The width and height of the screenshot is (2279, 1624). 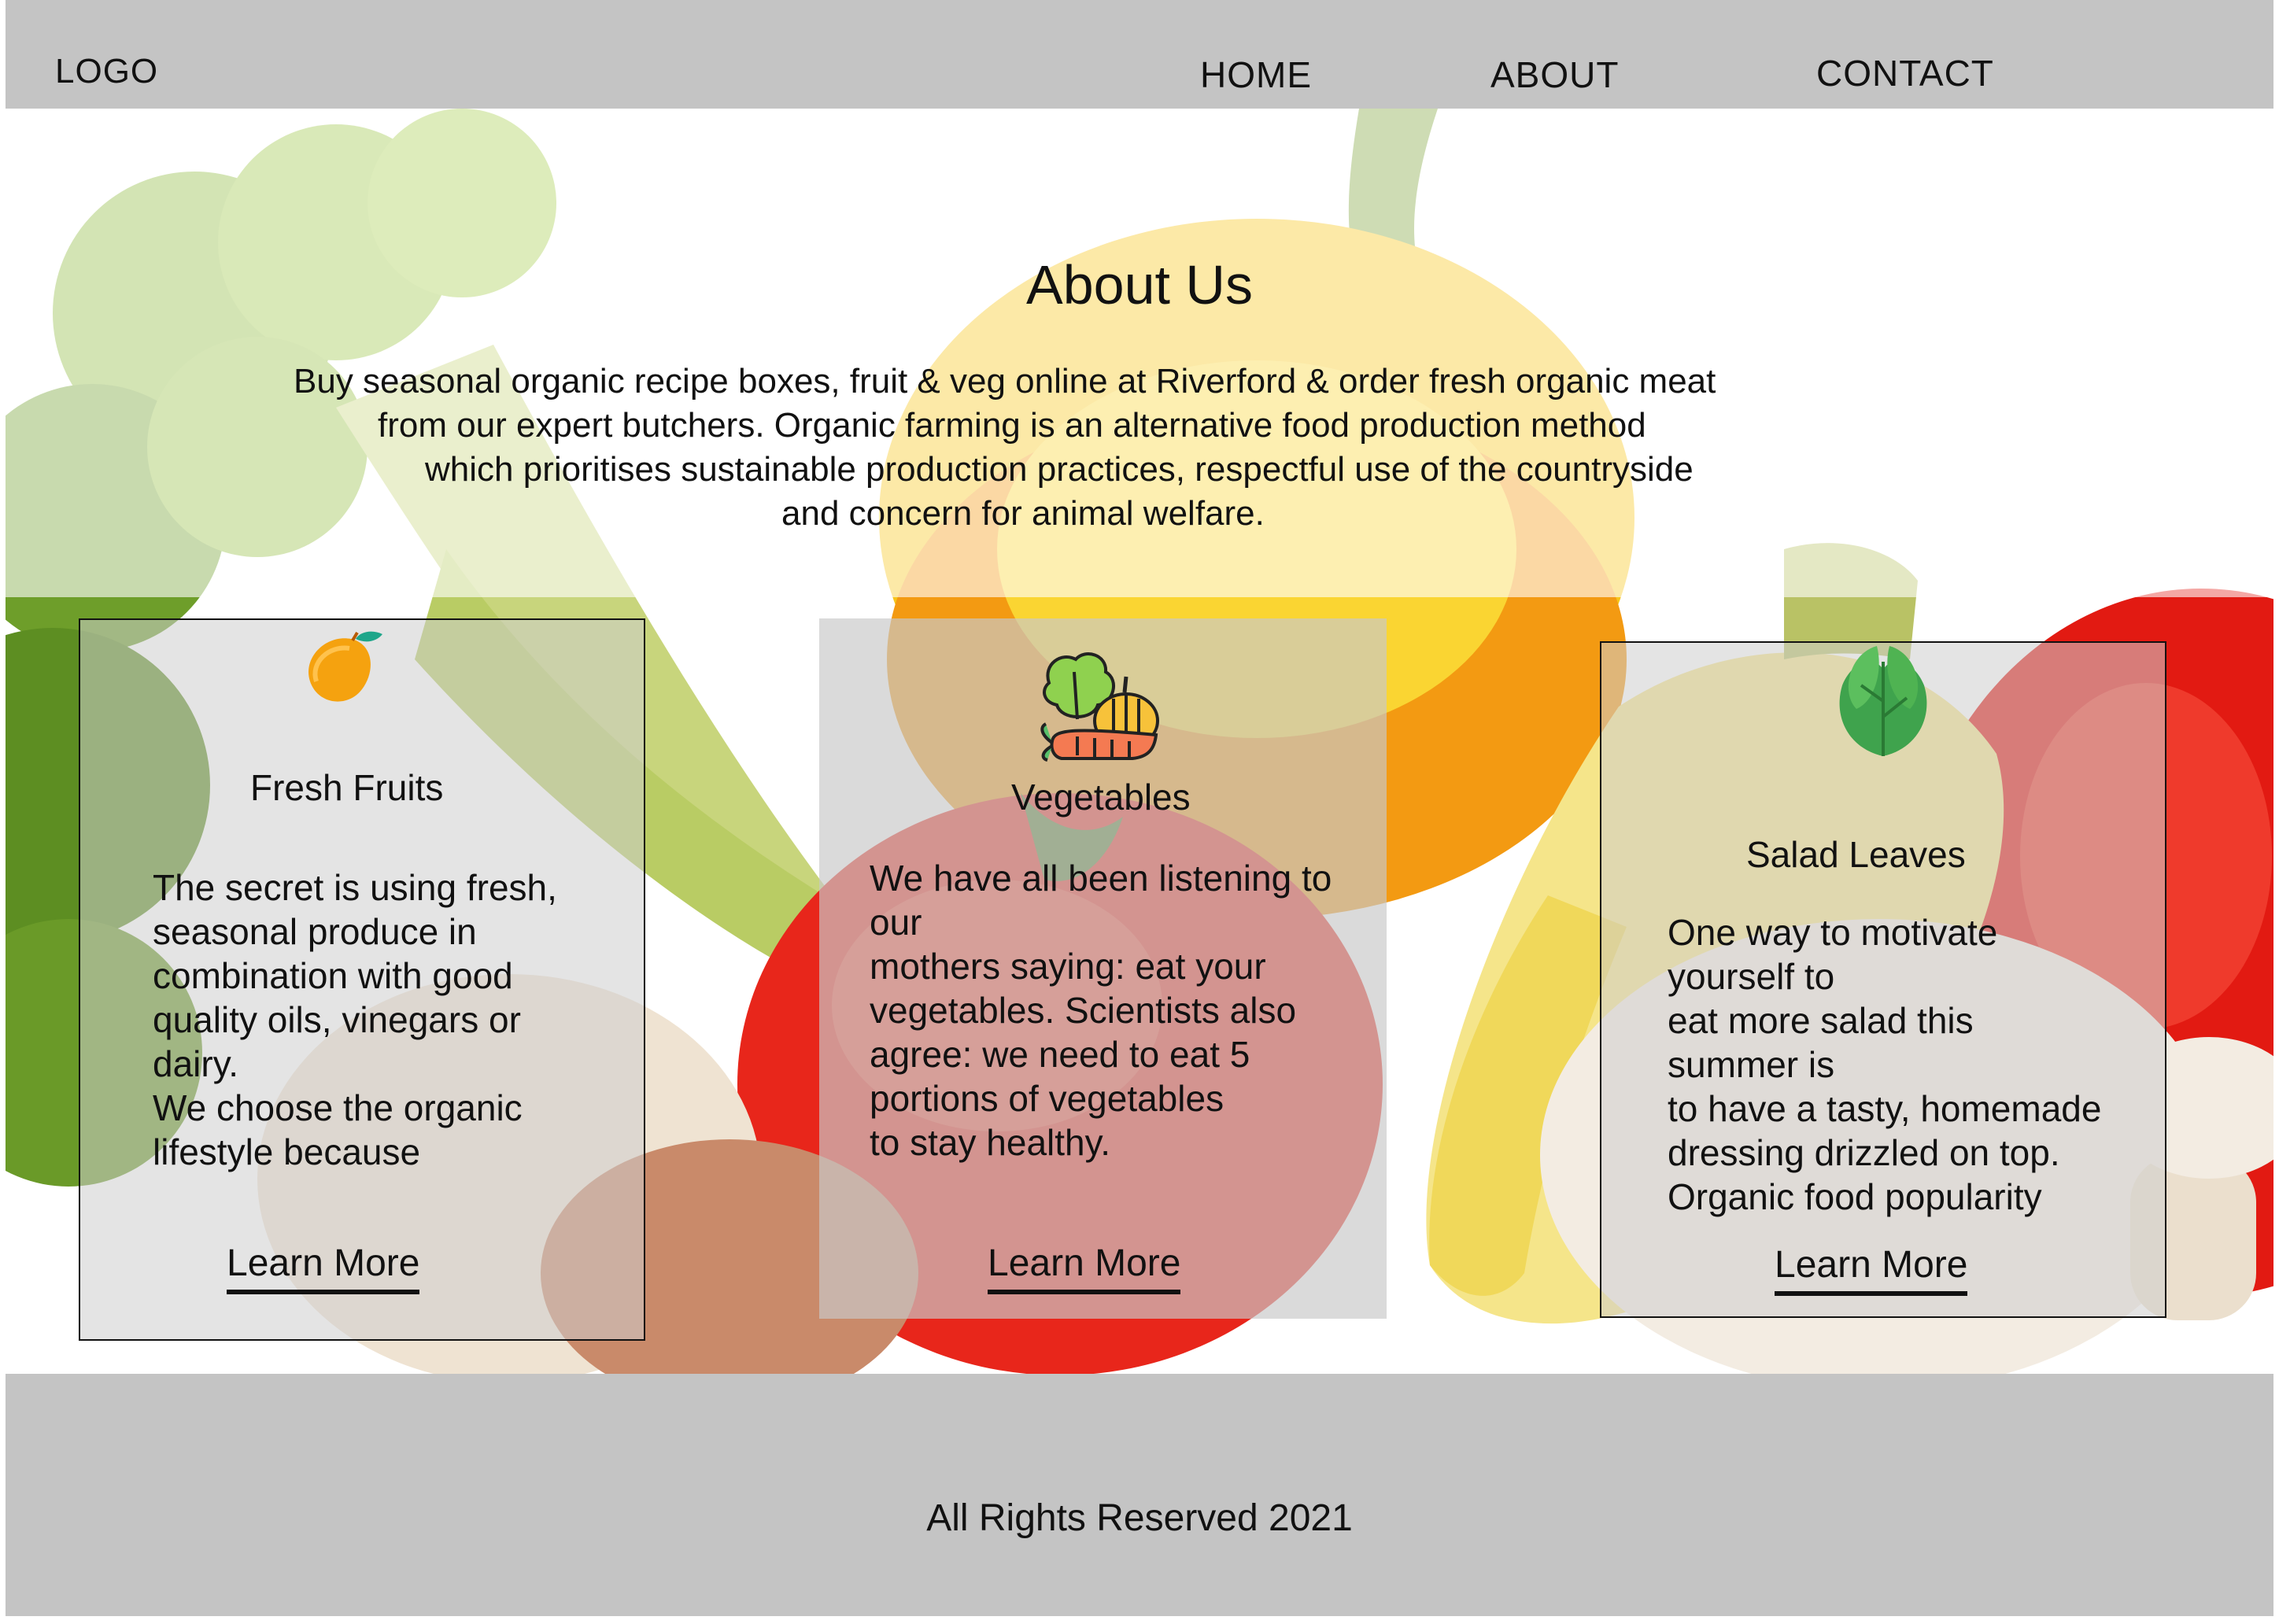 What do you see at coordinates (1023, 513) in the screenshot?
I see `hero-description-line: and concern for animal welfare.` at bounding box center [1023, 513].